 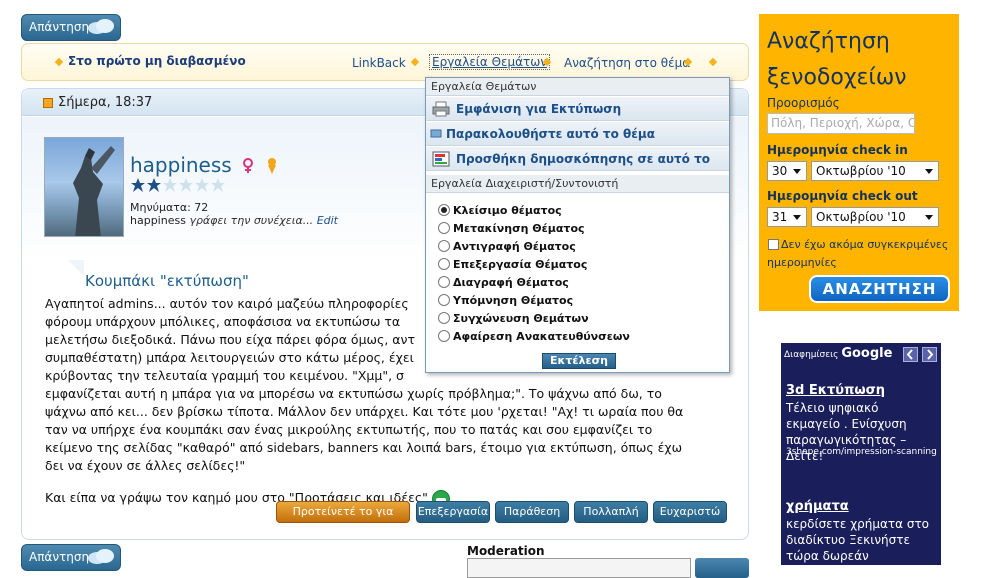 I want to click on subscribe-item: Παρακολουθήστε αυτό το θέμα, so click(x=577, y=134).